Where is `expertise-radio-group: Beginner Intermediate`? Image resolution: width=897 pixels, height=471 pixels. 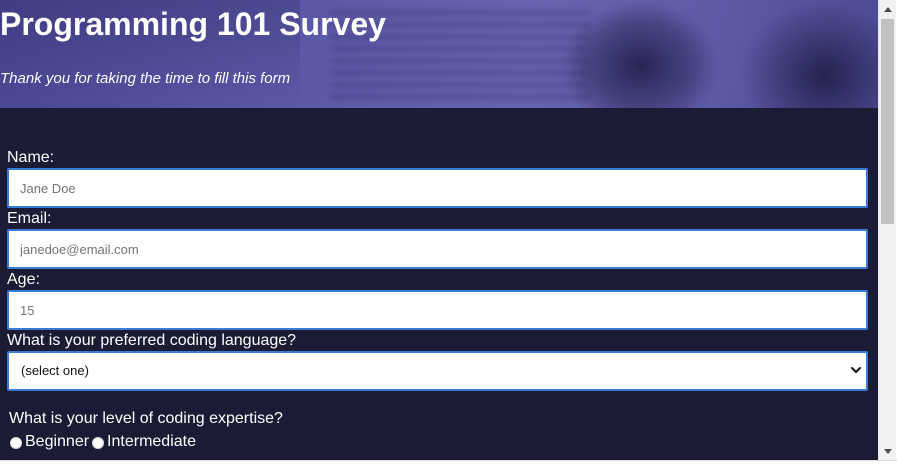
expertise-radio-group: Beginner Intermediate is located at coordinates (102, 442).